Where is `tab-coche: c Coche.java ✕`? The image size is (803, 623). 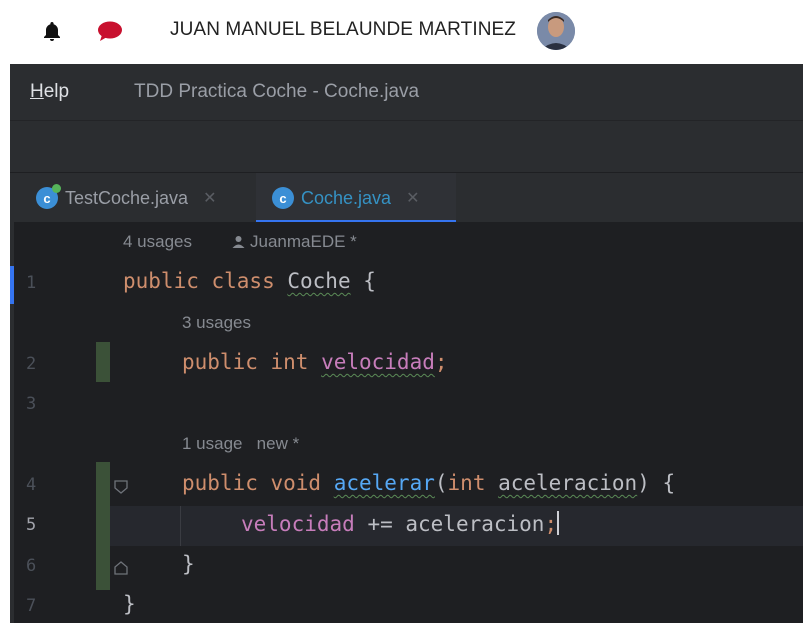 tab-coche: c Coche.java ✕ is located at coordinates (356, 198).